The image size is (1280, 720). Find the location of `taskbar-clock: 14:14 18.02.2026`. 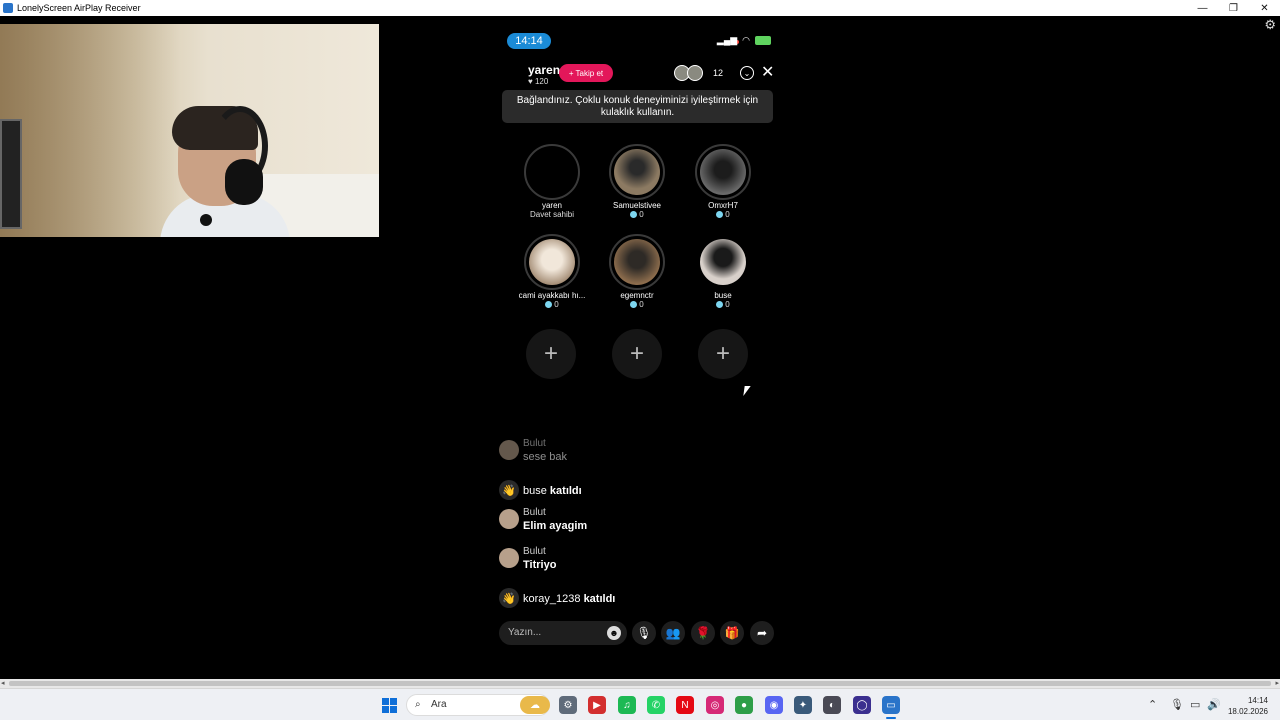

taskbar-clock: 14:14 18.02.2026 is located at coordinates (1247, 706).